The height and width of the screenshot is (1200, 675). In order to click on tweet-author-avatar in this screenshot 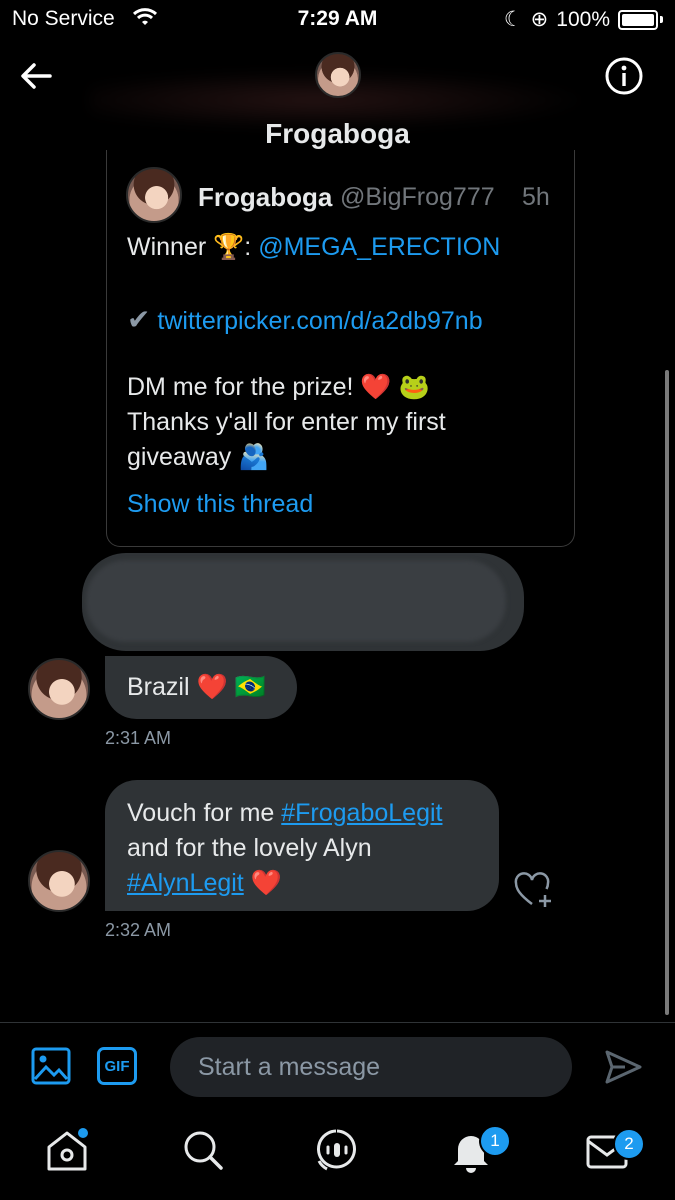, I will do `click(154, 195)`.